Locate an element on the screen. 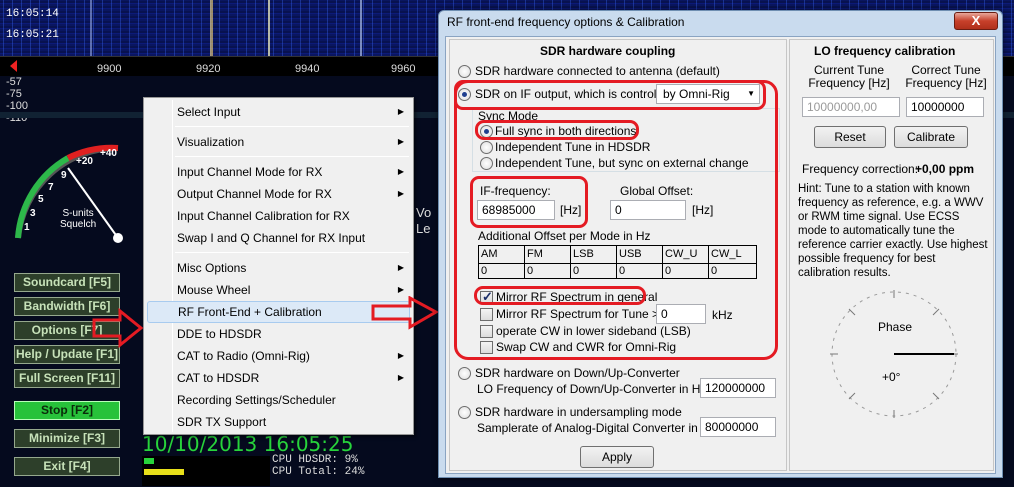  volume-label-partial: Vo Le is located at coordinates (423, 221).